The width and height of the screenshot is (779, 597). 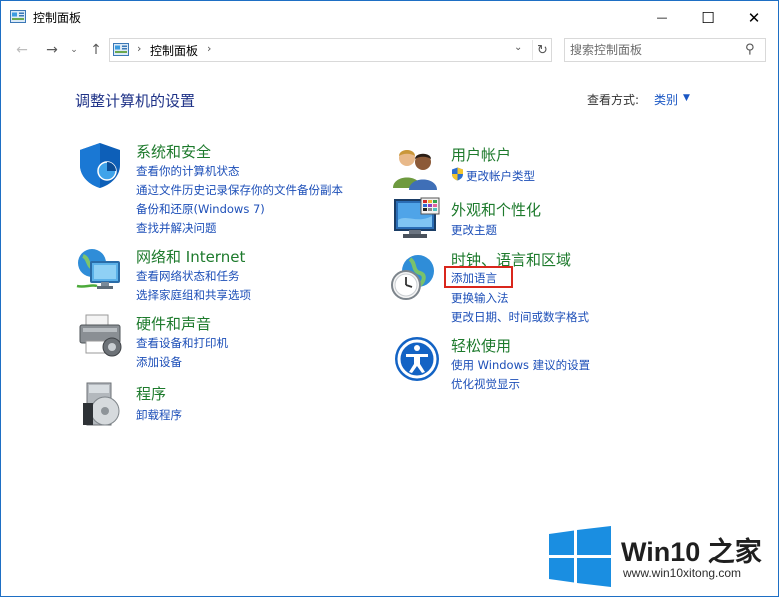 I want to click on link-view-computer-status: 查看你的计算机状态, so click(x=188, y=171).